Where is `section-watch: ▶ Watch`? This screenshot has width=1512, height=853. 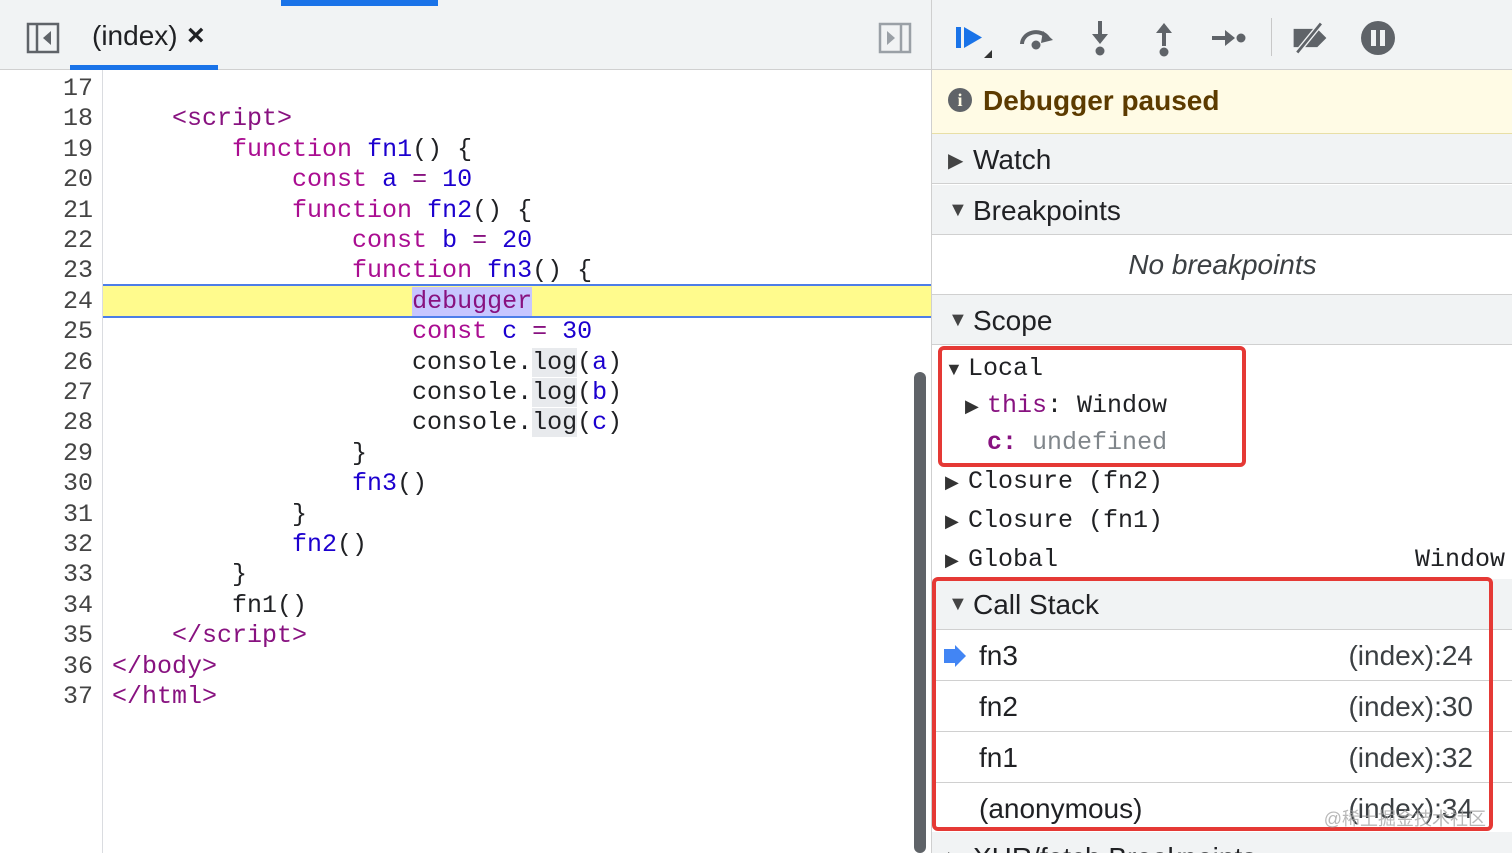 section-watch: ▶ Watch is located at coordinates (1222, 159).